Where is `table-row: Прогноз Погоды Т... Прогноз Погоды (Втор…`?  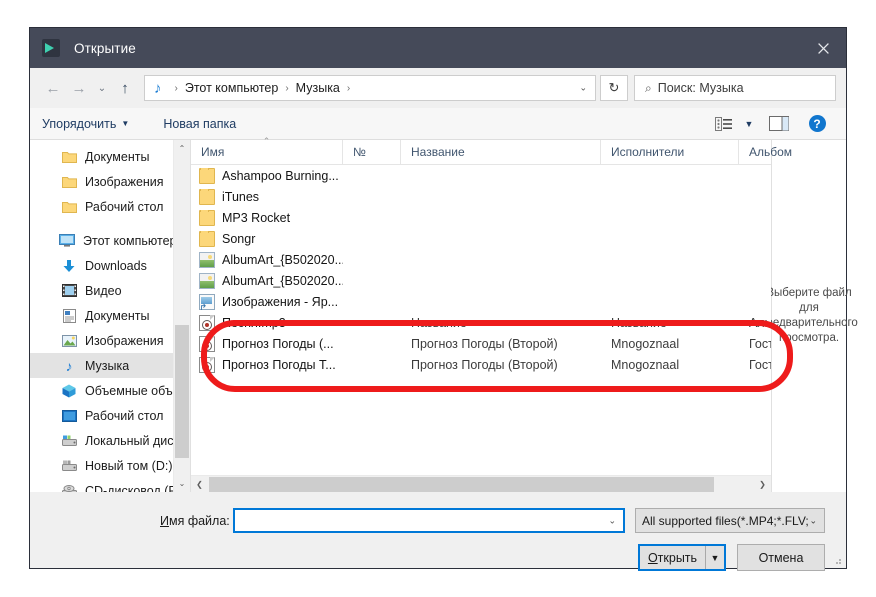 table-row: Прогноз Погоды Т... Прогноз Погоды (Втор… is located at coordinates (481, 364).